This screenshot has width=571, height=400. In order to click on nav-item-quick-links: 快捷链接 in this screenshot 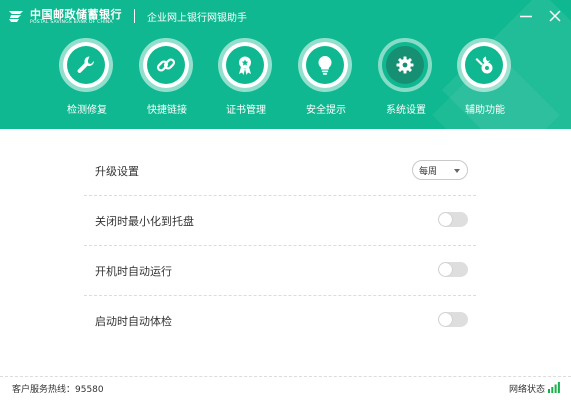, I will do `click(167, 78)`.